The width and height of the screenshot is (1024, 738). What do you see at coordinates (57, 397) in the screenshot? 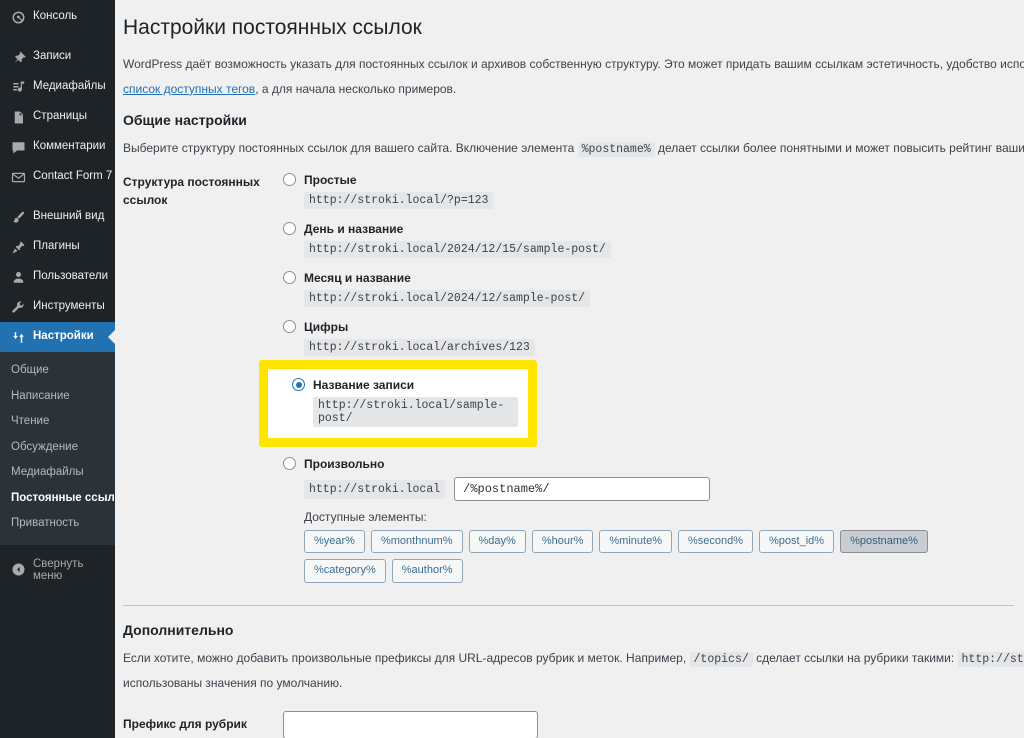
I see `submenu-item-writing: Написание` at bounding box center [57, 397].